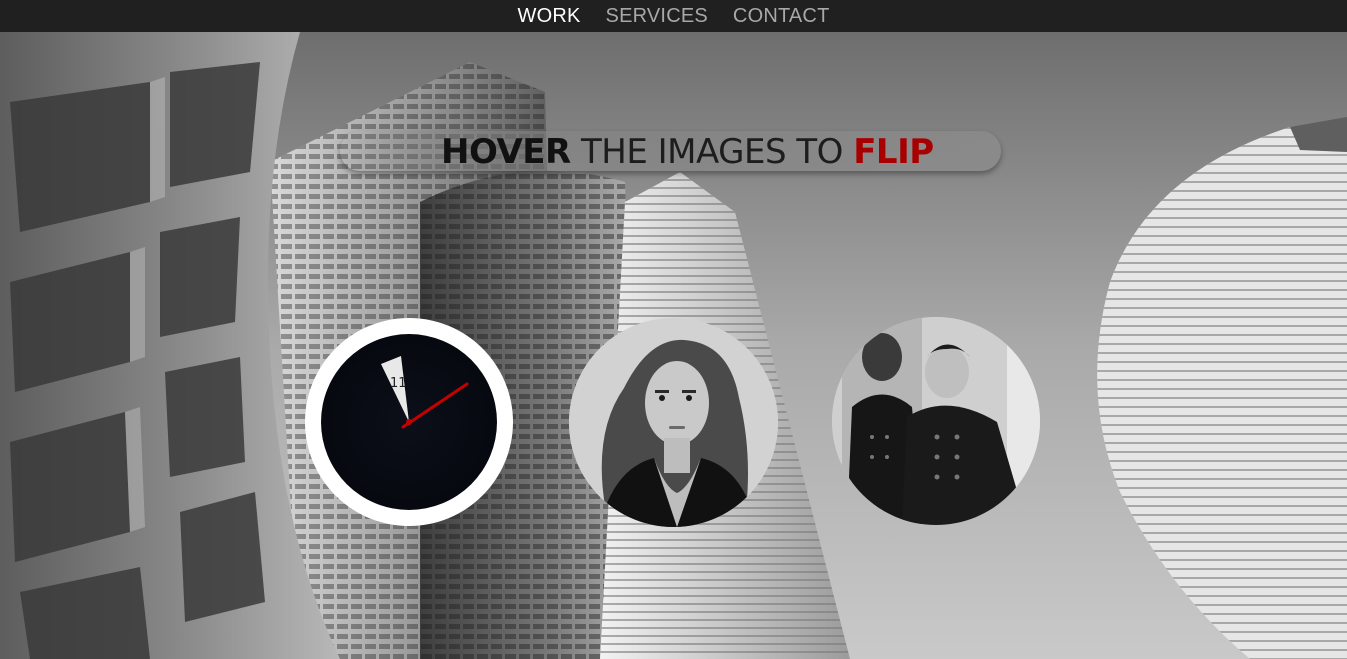 The width and height of the screenshot is (1347, 659). Describe the element at coordinates (549, 16) in the screenshot. I see `nav-item-work: WORK` at that location.